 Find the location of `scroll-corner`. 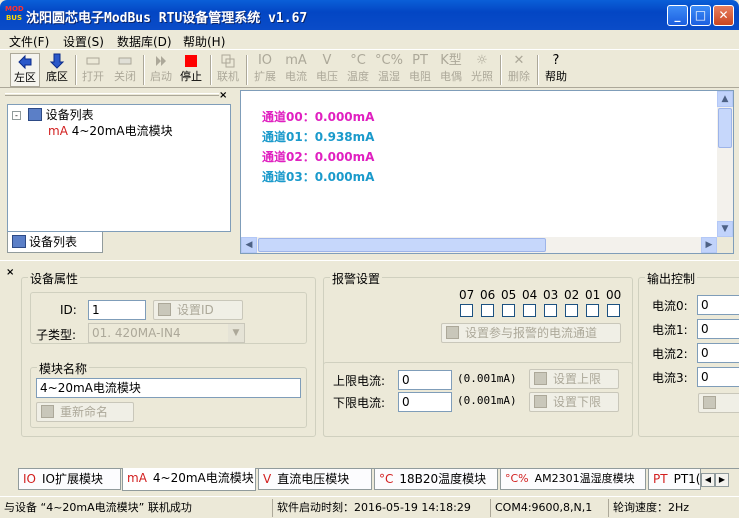

scroll-corner is located at coordinates (725, 245).